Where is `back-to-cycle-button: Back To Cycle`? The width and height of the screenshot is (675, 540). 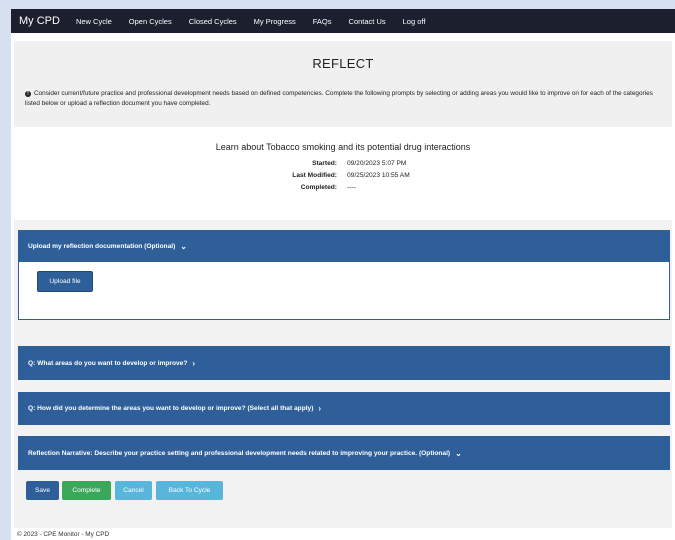 back-to-cycle-button: Back To Cycle is located at coordinates (189, 490).